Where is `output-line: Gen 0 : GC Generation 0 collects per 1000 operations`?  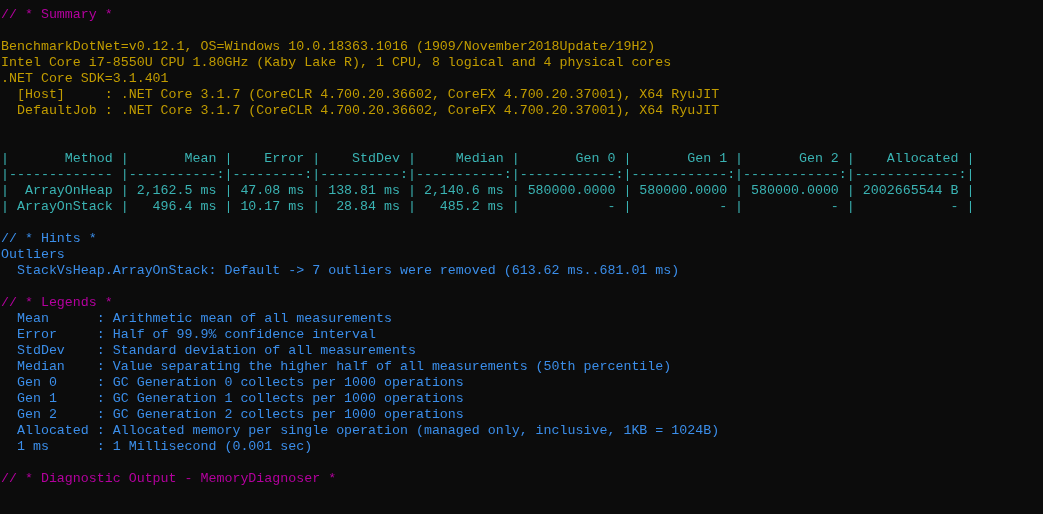 output-line: Gen 0 : GC Generation 0 collects per 1000 operations is located at coordinates (239, 383).